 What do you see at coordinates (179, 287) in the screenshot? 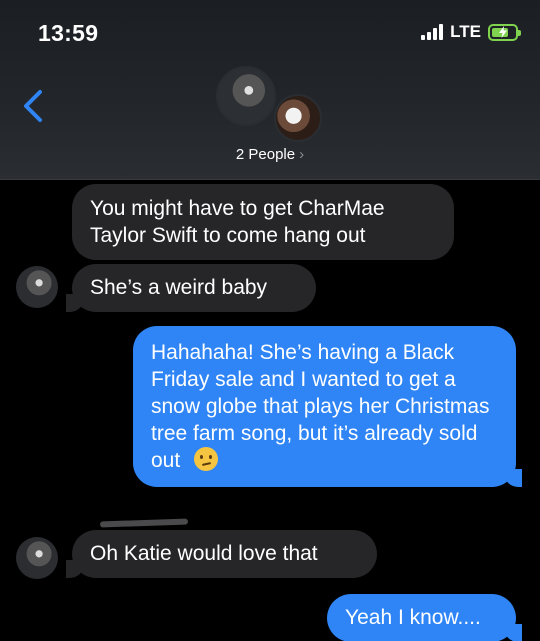
I see `message-text: She’s a weird baby` at bounding box center [179, 287].